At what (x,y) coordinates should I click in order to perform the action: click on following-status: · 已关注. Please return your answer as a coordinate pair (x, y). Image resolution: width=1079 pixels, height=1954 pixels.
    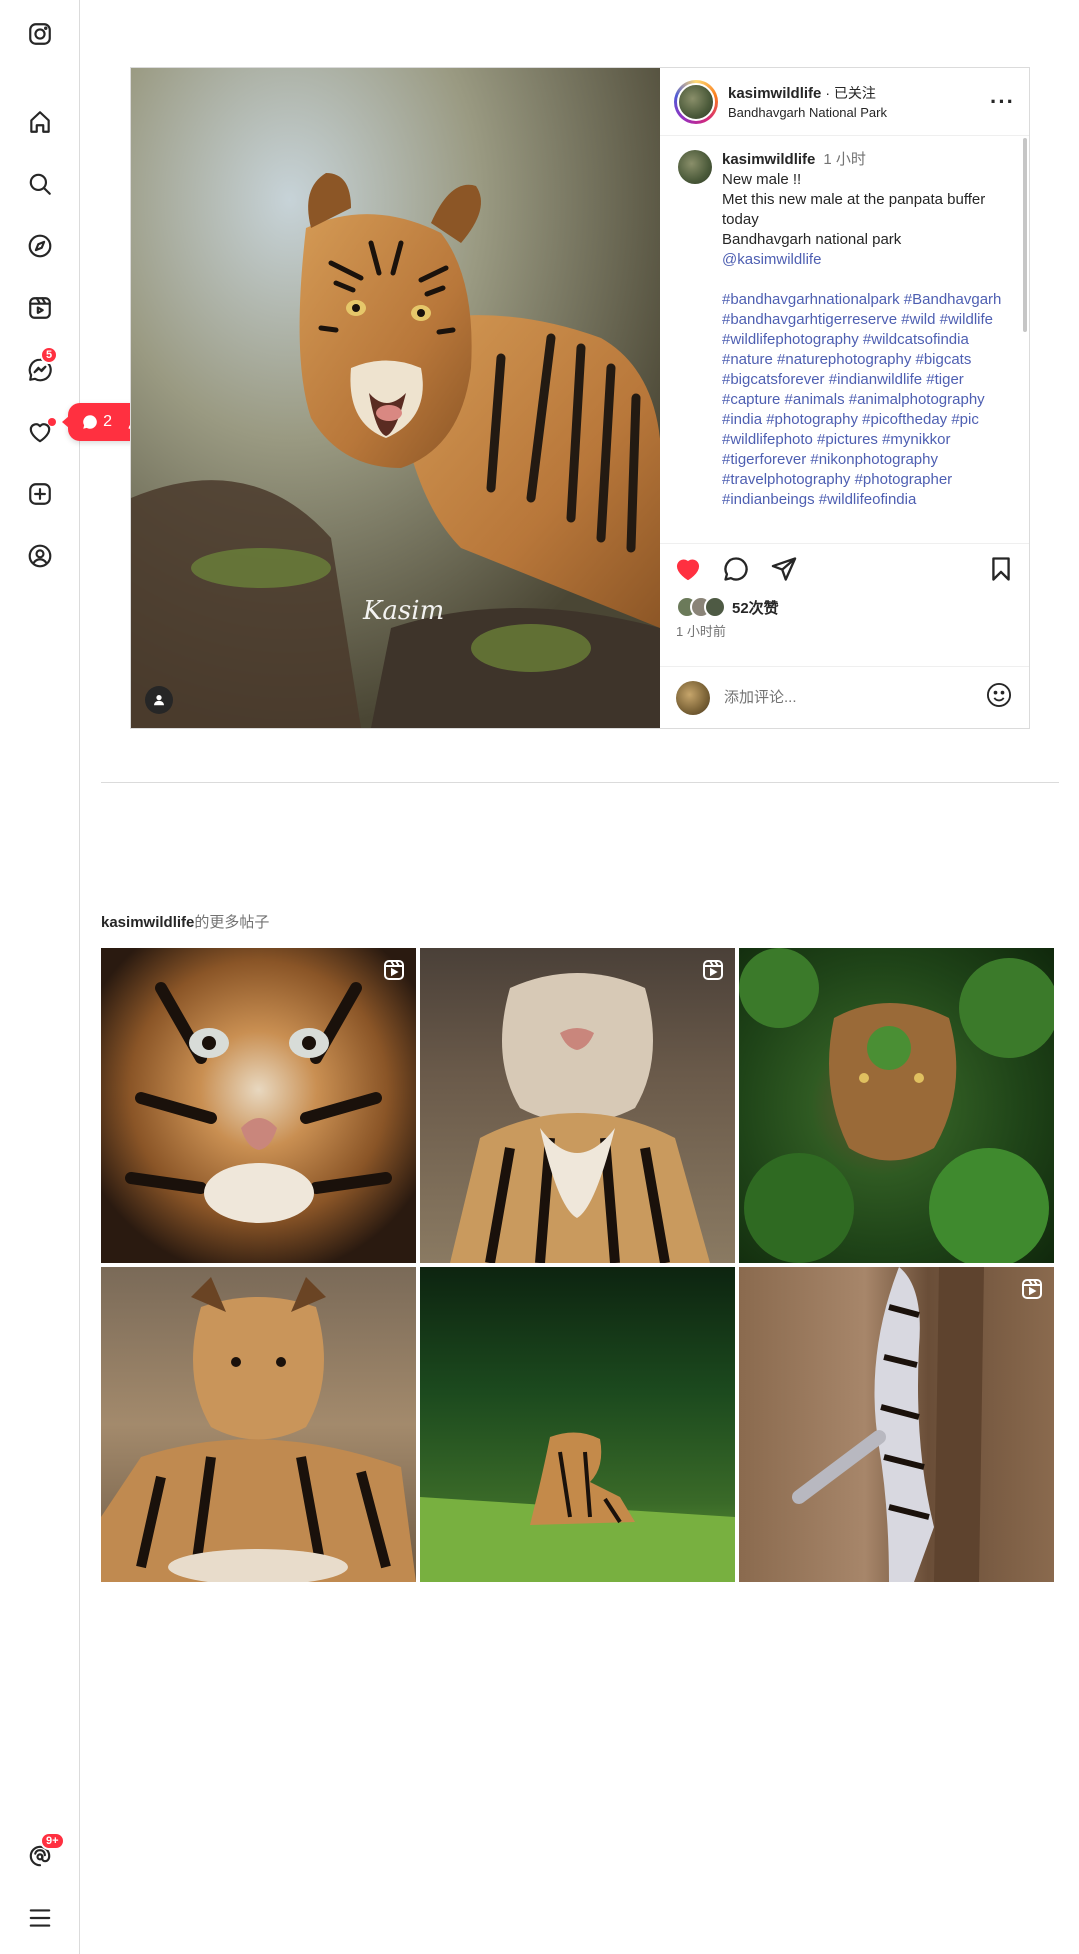
    Looking at the image, I should click on (850, 93).